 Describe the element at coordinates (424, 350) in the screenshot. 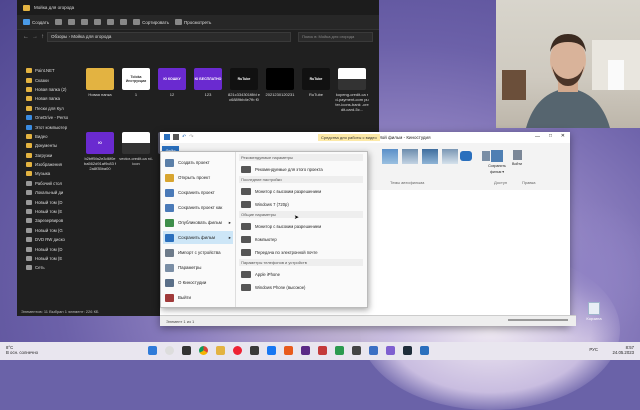

I see `movie-maker-taskbar-icon` at that location.